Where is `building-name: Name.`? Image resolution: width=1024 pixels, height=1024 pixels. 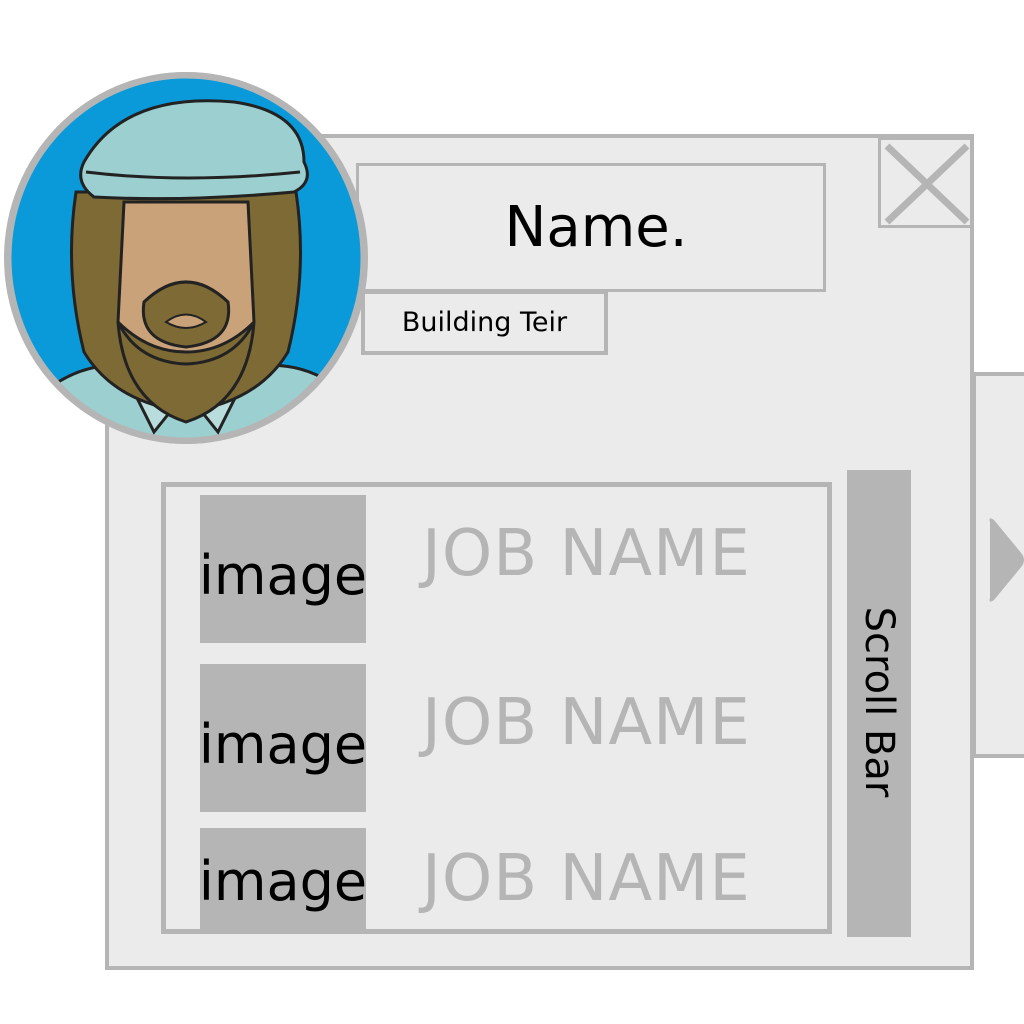 building-name: Name. is located at coordinates (591, 227).